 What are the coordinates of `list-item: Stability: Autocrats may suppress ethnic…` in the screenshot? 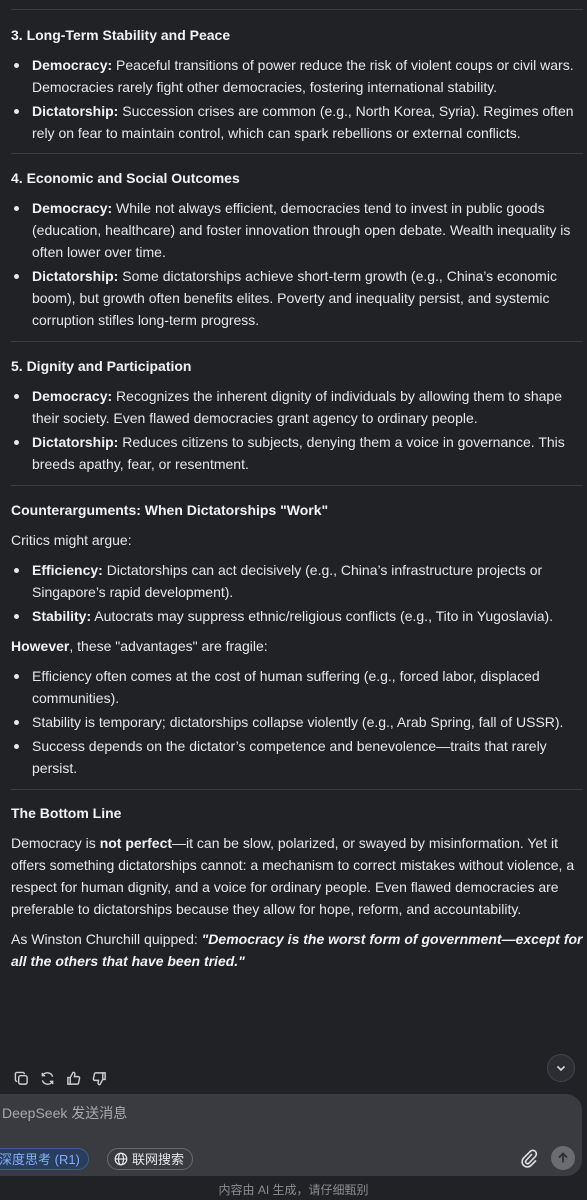 It's located at (297, 616).